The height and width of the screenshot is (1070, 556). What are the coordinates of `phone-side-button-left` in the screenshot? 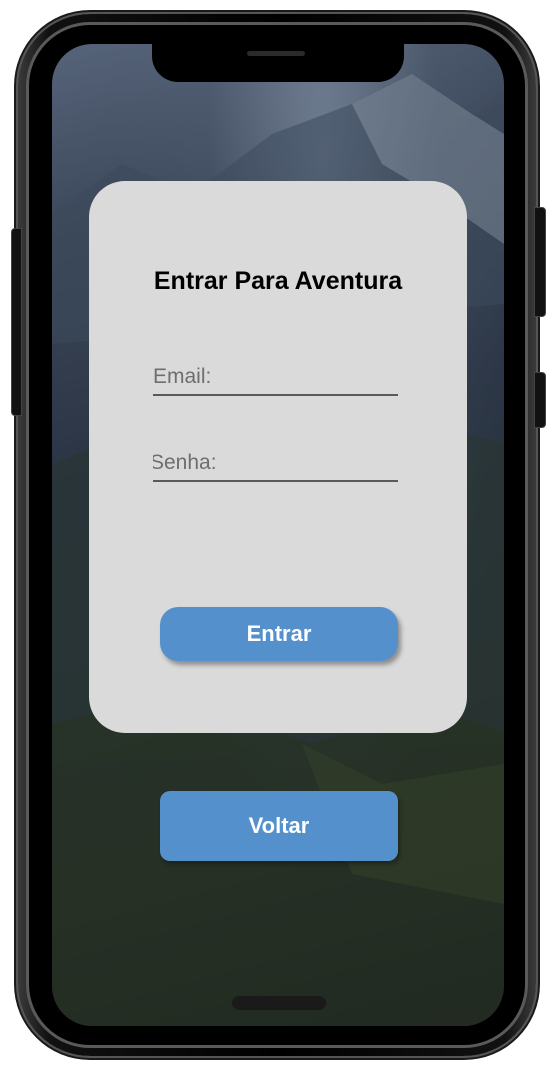 It's located at (16, 322).